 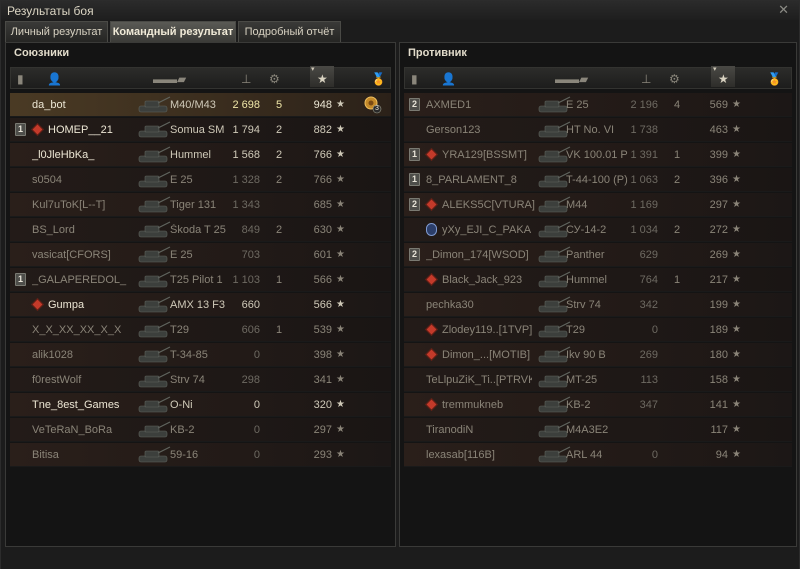 What do you see at coordinates (718, 180) in the screenshot?
I see `xp-value: 396` at bounding box center [718, 180].